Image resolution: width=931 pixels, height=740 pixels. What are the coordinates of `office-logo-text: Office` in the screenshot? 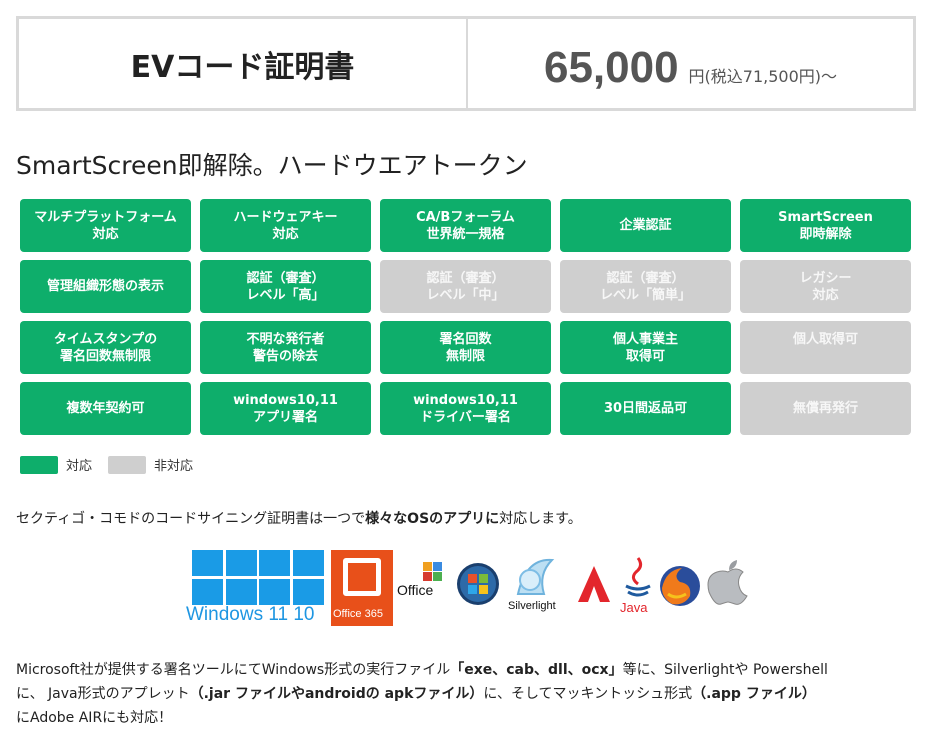 It's located at (415, 590).